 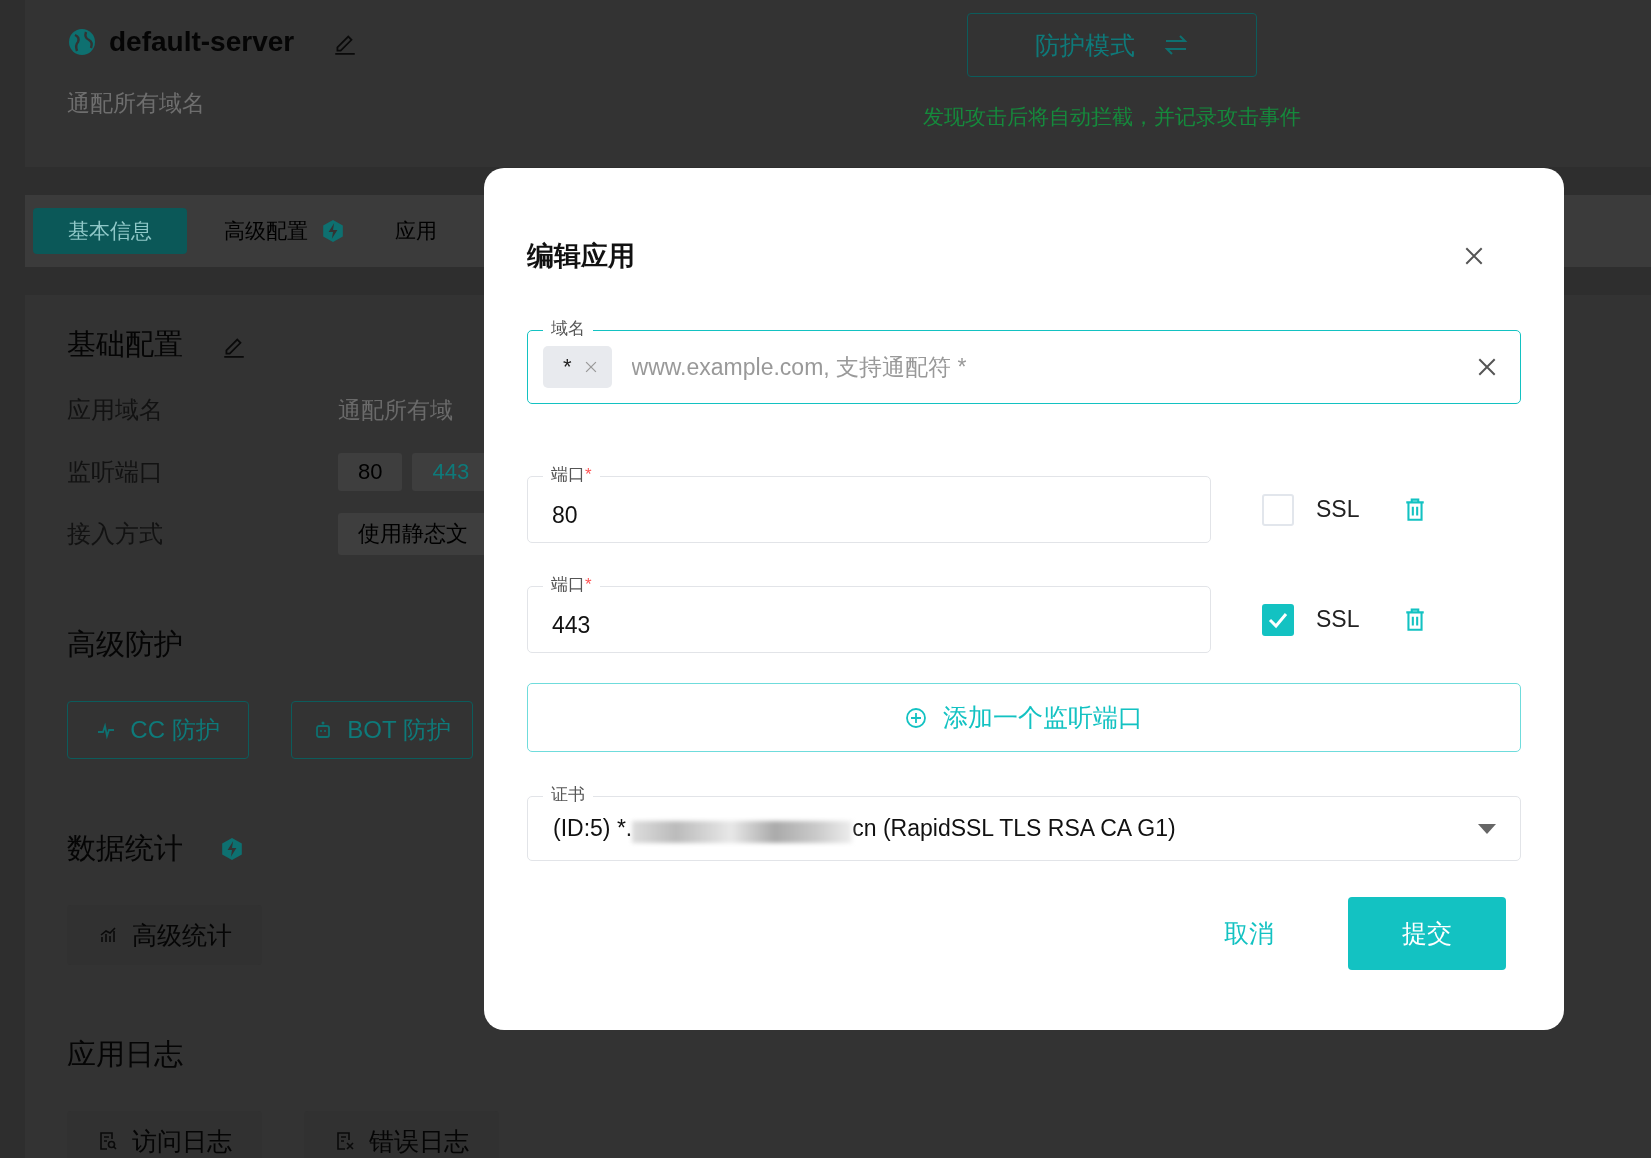 What do you see at coordinates (1278, 619) in the screenshot?
I see `ssl-checkbox` at bounding box center [1278, 619].